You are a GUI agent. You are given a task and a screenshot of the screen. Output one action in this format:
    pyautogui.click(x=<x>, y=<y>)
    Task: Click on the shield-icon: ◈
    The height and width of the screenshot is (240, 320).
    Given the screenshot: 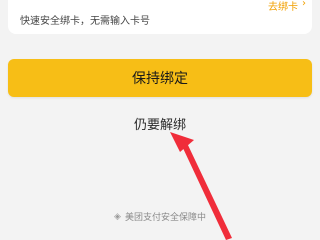 What is the action you would take?
    pyautogui.click(x=117, y=216)
    